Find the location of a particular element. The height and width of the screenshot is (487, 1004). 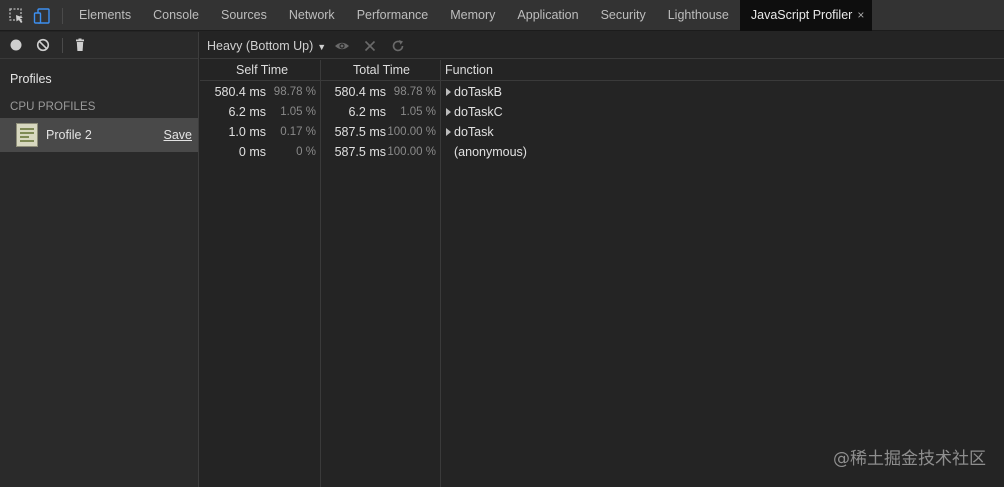

table-row: 0 ms 0 % 587.5 ms 100.00 % (anonymous) is located at coordinates (602, 152).